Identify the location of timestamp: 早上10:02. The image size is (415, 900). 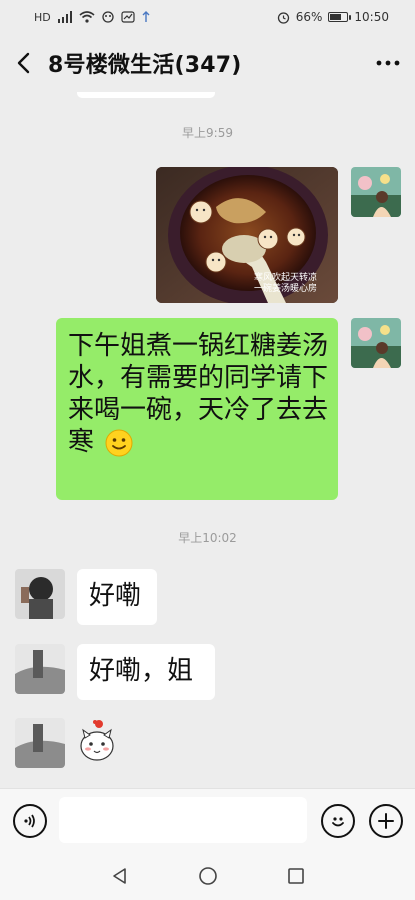
(207, 538).